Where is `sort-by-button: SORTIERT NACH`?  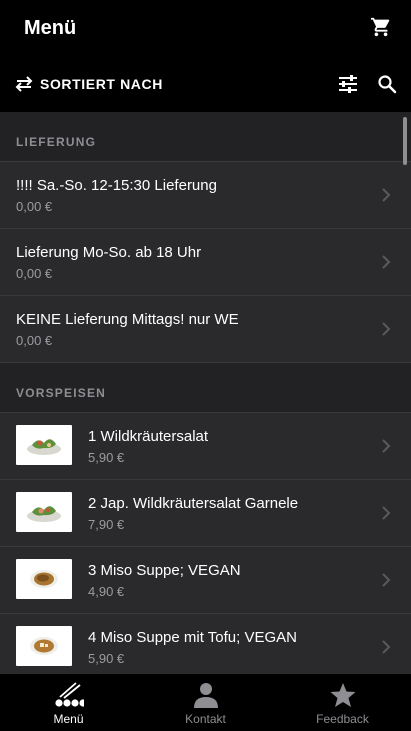
sort-by-button: SORTIERT NACH is located at coordinates (101, 84).